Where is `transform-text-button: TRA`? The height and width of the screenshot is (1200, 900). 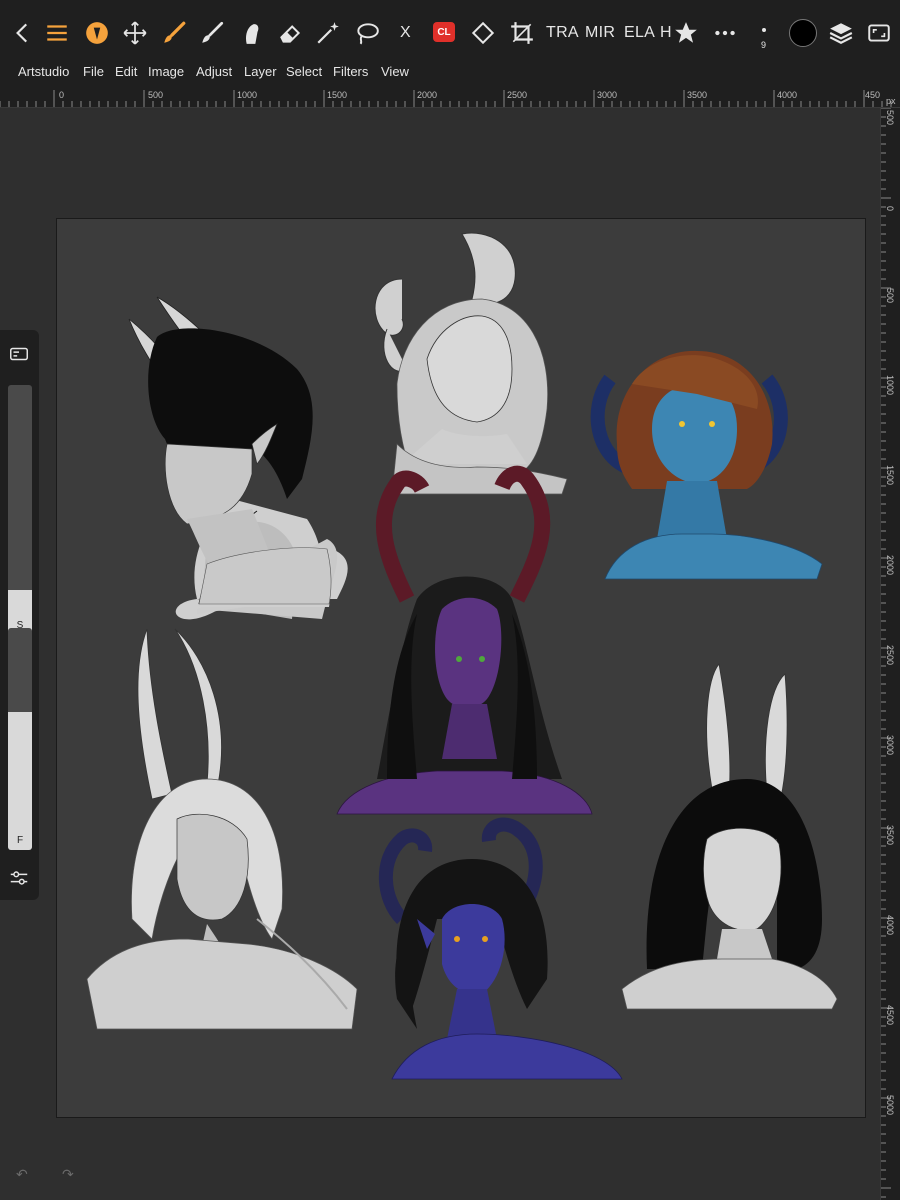 transform-text-button: TRA is located at coordinates (562, 33).